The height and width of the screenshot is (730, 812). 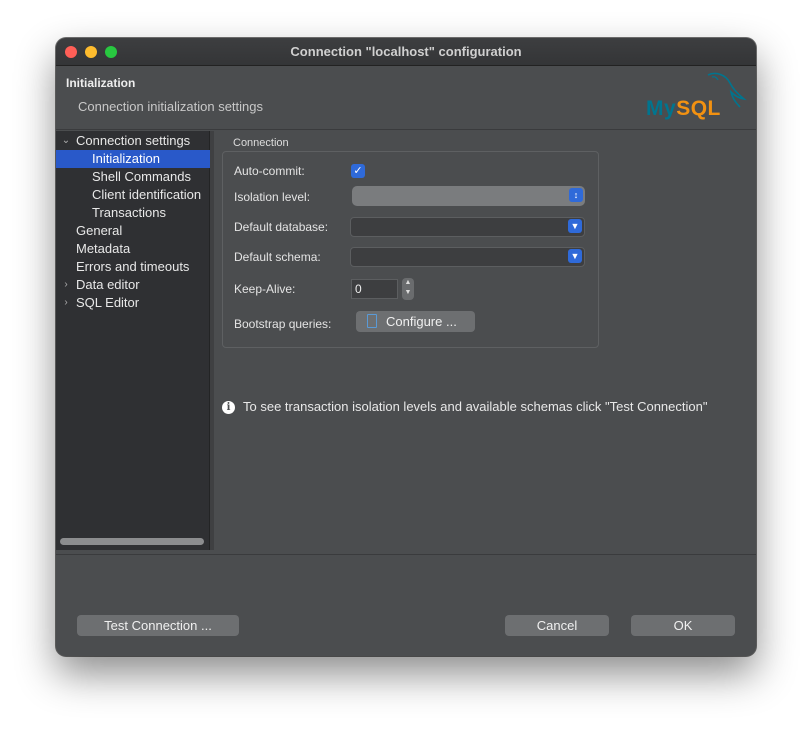 What do you see at coordinates (66, 141) in the screenshot?
I see `chevron-down-icon: ⌄` at bounding box center [66, 141].